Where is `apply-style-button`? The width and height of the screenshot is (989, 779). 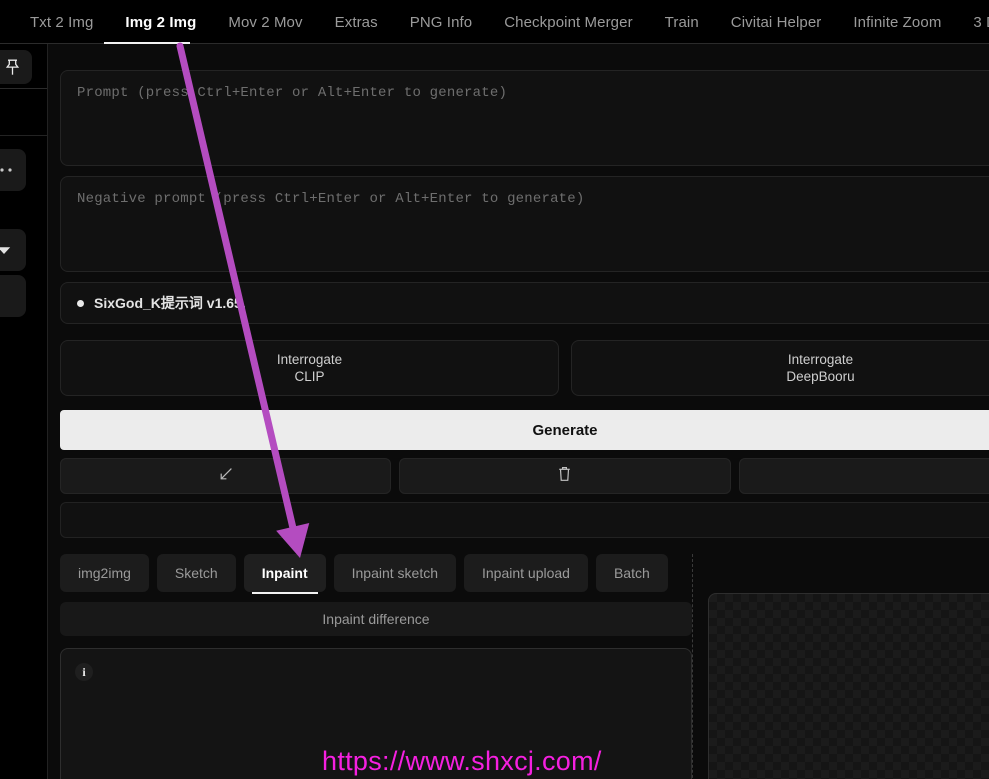
apply-style-button is located at coordinates (863, 476).